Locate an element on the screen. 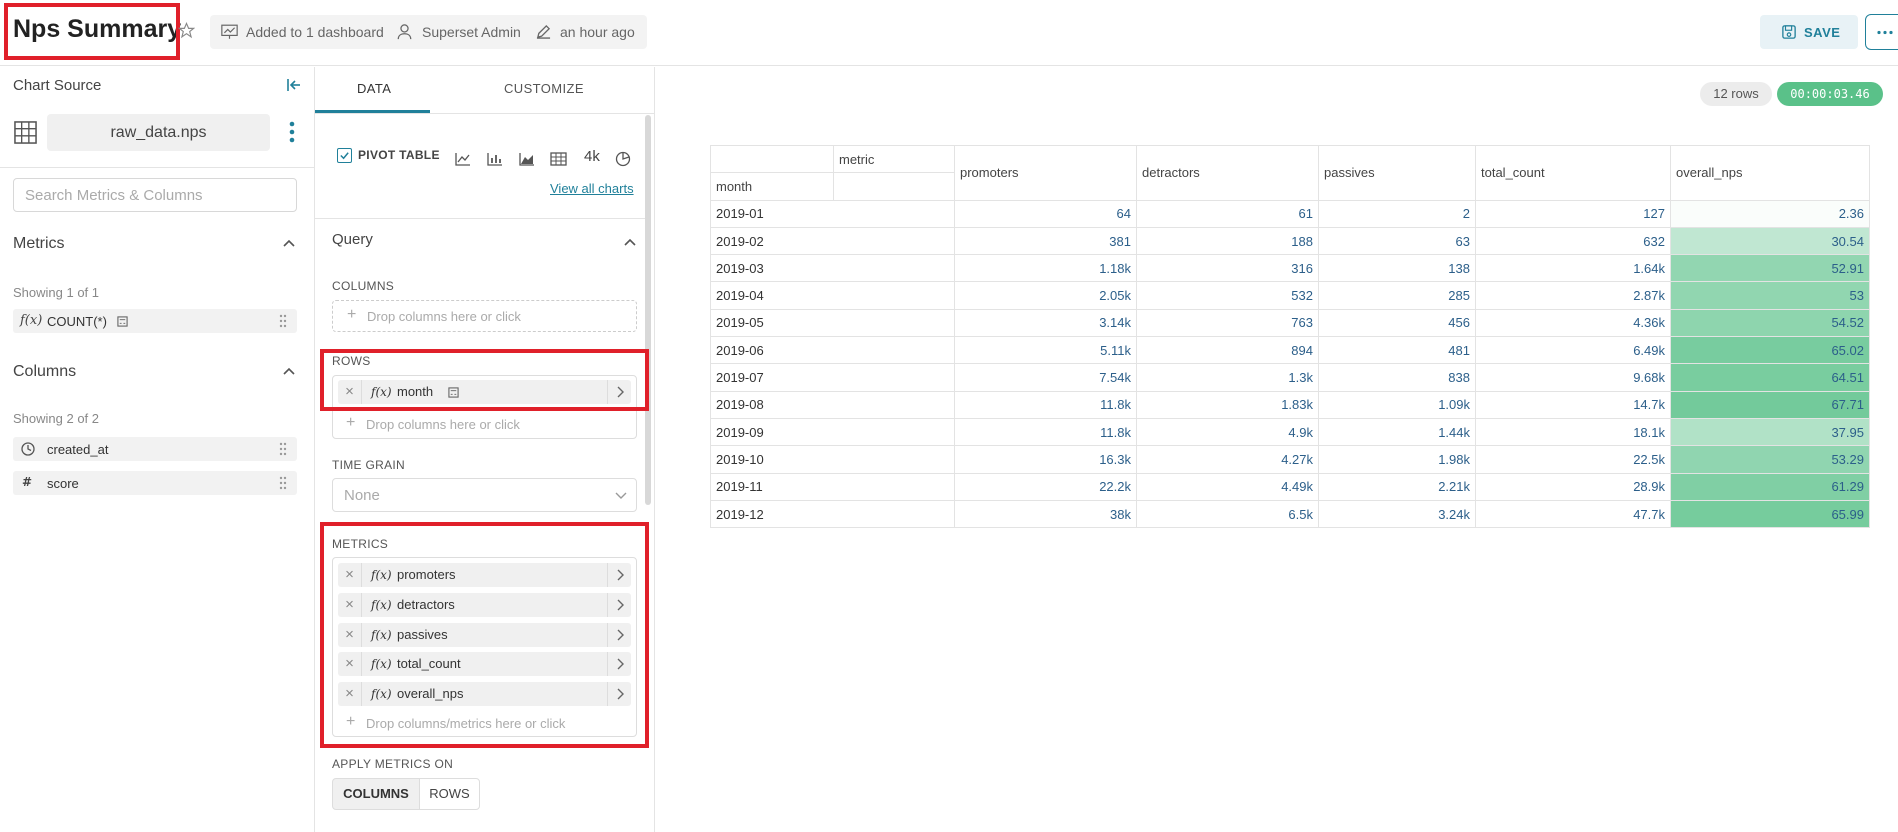 The image size is (1898, 832). value-cell: 285 is located at coordinates (1397, 295).